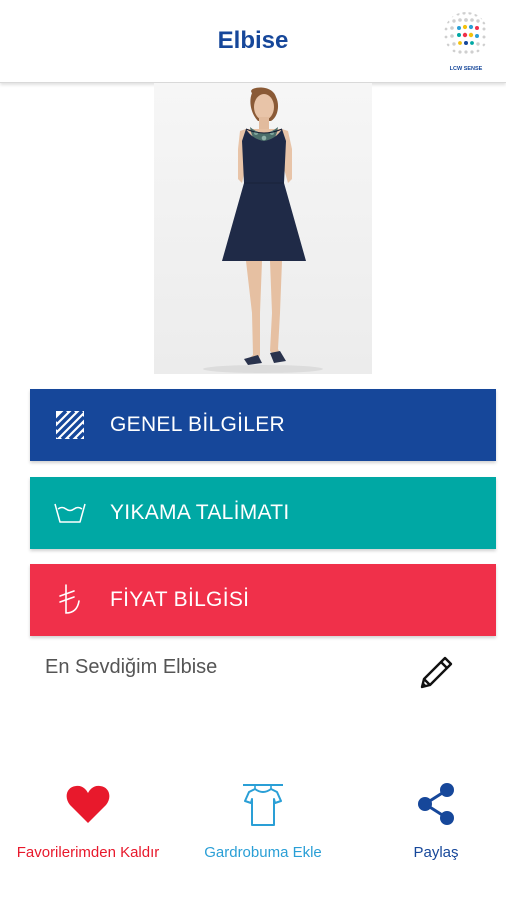  Describe the element at coordinates (70, 425) in the screenshot. I see `stripes-icon` at that location.